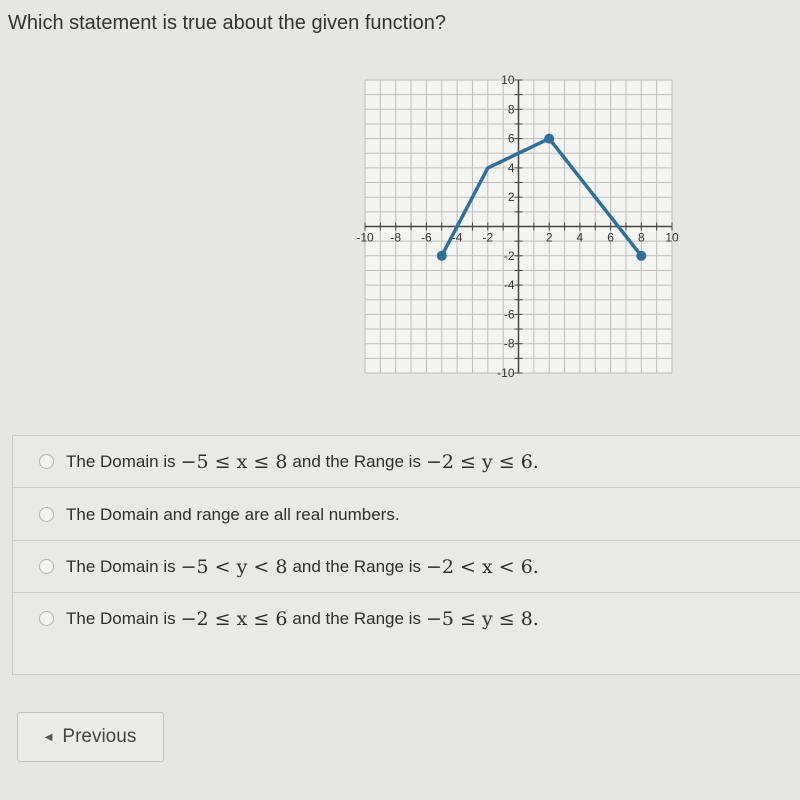 This screenshot has height=800, width=800. What do you see at coordinates (509, 256) in the screenshot?
I see `y-tick-label: -2` at bounding box center [509, 256].